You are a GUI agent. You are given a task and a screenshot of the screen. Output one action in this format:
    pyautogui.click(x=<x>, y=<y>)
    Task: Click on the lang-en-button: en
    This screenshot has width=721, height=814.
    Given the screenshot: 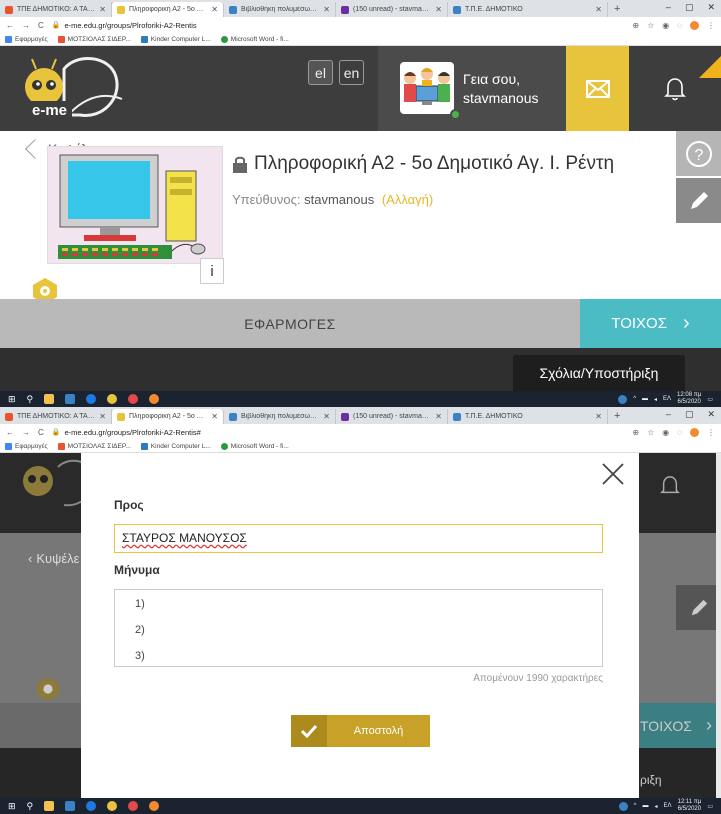 What is the action you would take?
    pyautogui.click(x=351, y=72)
    